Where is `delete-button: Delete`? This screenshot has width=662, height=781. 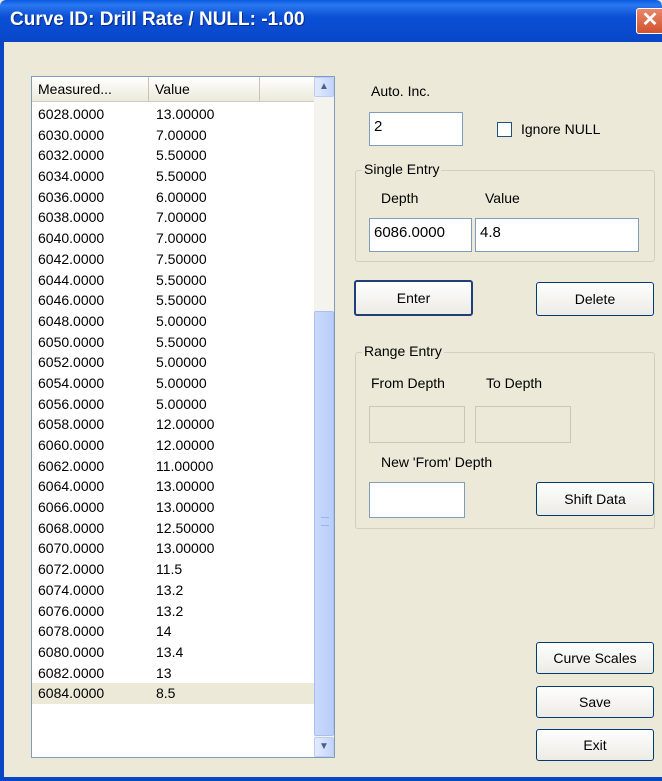 delete-button: Delete is located at coordinates (595, 299).